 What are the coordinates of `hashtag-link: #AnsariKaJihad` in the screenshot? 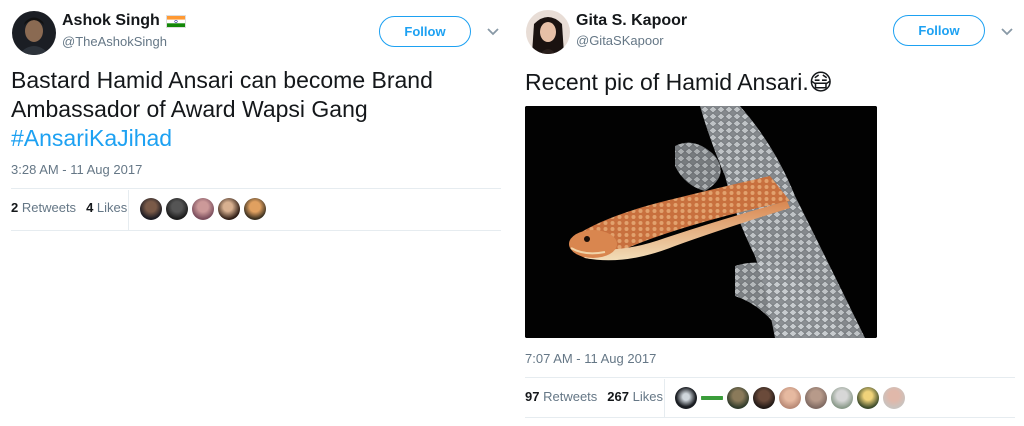 It's located at (256, 138).